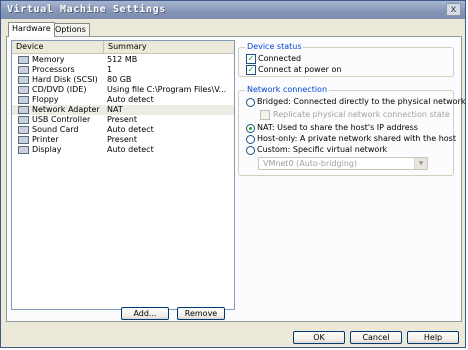  Describe the element at coordinates (23, 150) in the screenshot. I see `display-icon` at that location.